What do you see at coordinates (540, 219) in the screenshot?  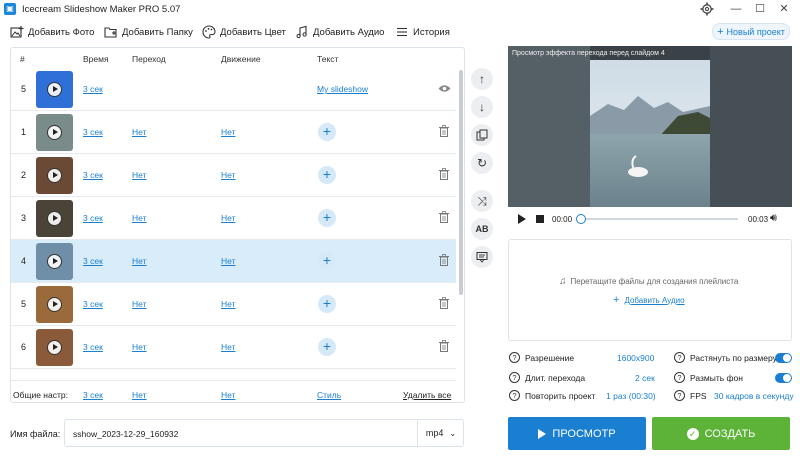 I see `stop-icon` at bounding box center [540, 219].